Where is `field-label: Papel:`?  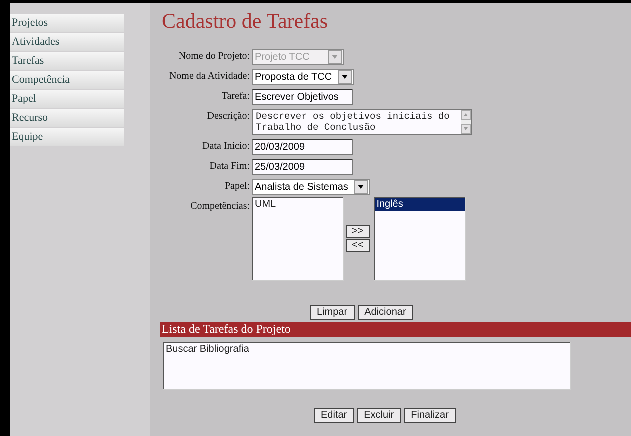 field-label: Papel: is located at coordinates (237, 187).